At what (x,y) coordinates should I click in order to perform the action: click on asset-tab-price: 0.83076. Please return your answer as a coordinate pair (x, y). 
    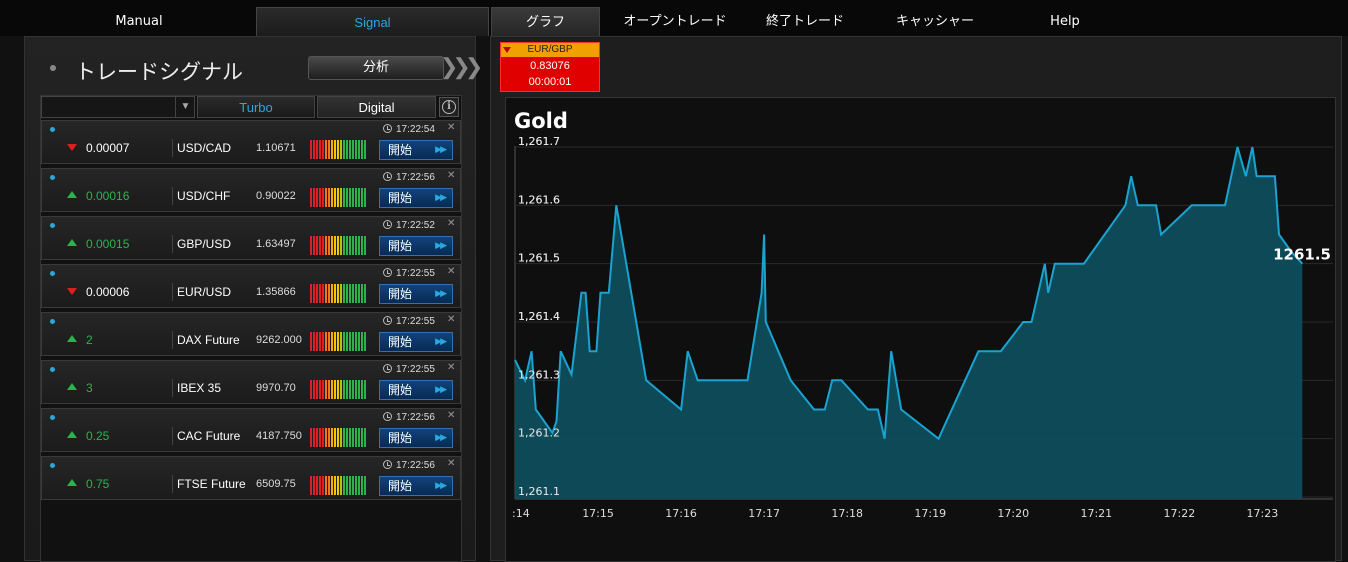
    Looking at the image, I should click on (550, 66).